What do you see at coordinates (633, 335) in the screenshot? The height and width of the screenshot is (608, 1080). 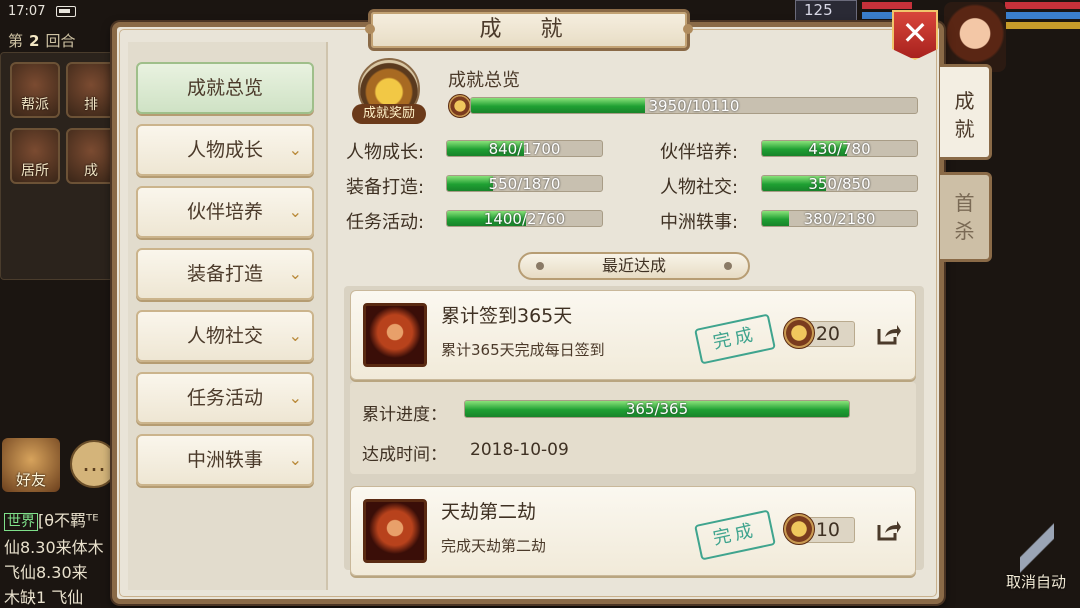 I see `achievement-card: 累计签到365天 累计365天完成每日签到 完成 20` at bounding box center [633, 335].